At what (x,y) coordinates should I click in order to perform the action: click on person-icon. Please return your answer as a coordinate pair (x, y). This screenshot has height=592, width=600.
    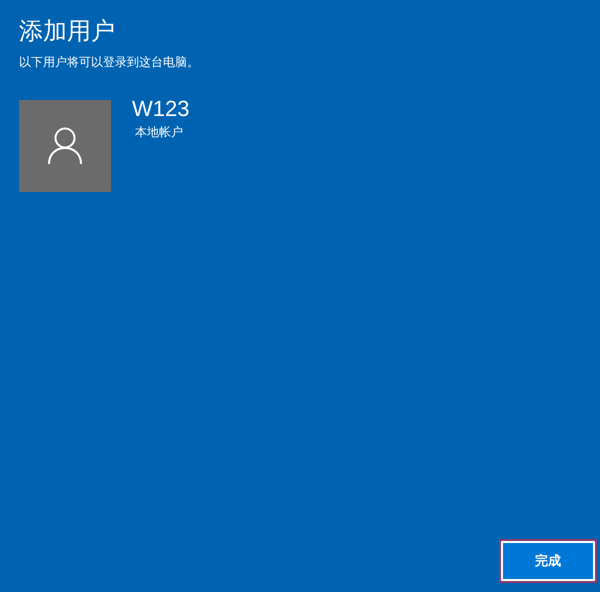
    Looking at the image, I should click on (65, 146).